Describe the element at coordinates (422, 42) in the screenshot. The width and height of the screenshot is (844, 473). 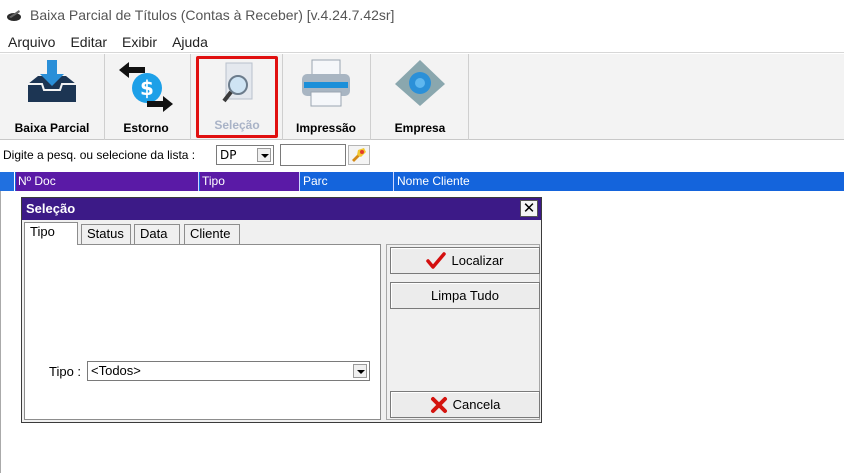
I see `menu-bar: Arquivo Editar Exibir Ajuda` at that location.